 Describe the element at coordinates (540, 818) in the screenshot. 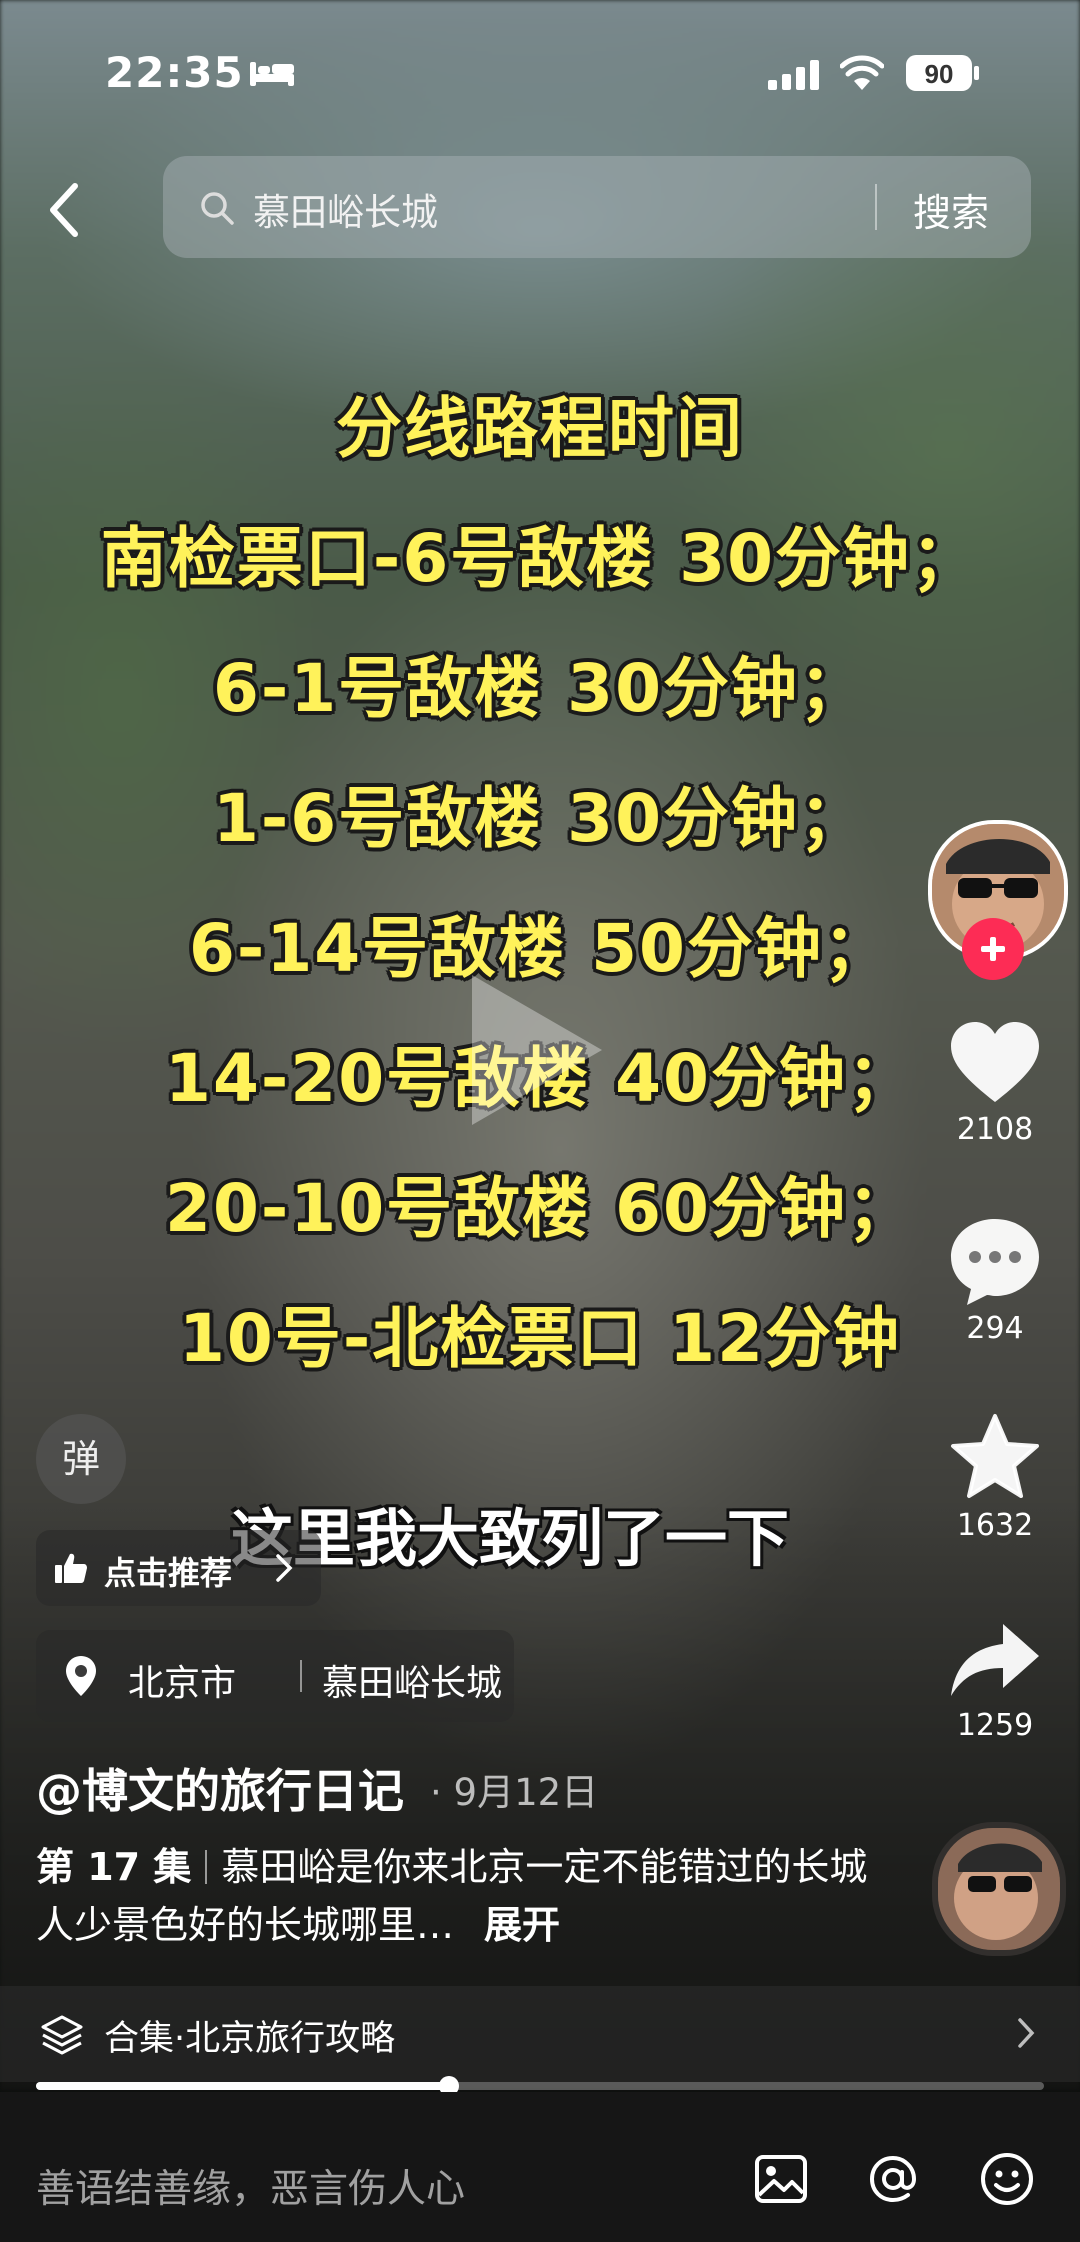

I see `caption-line: 1-6号敌楼 30分钟；` at that location.